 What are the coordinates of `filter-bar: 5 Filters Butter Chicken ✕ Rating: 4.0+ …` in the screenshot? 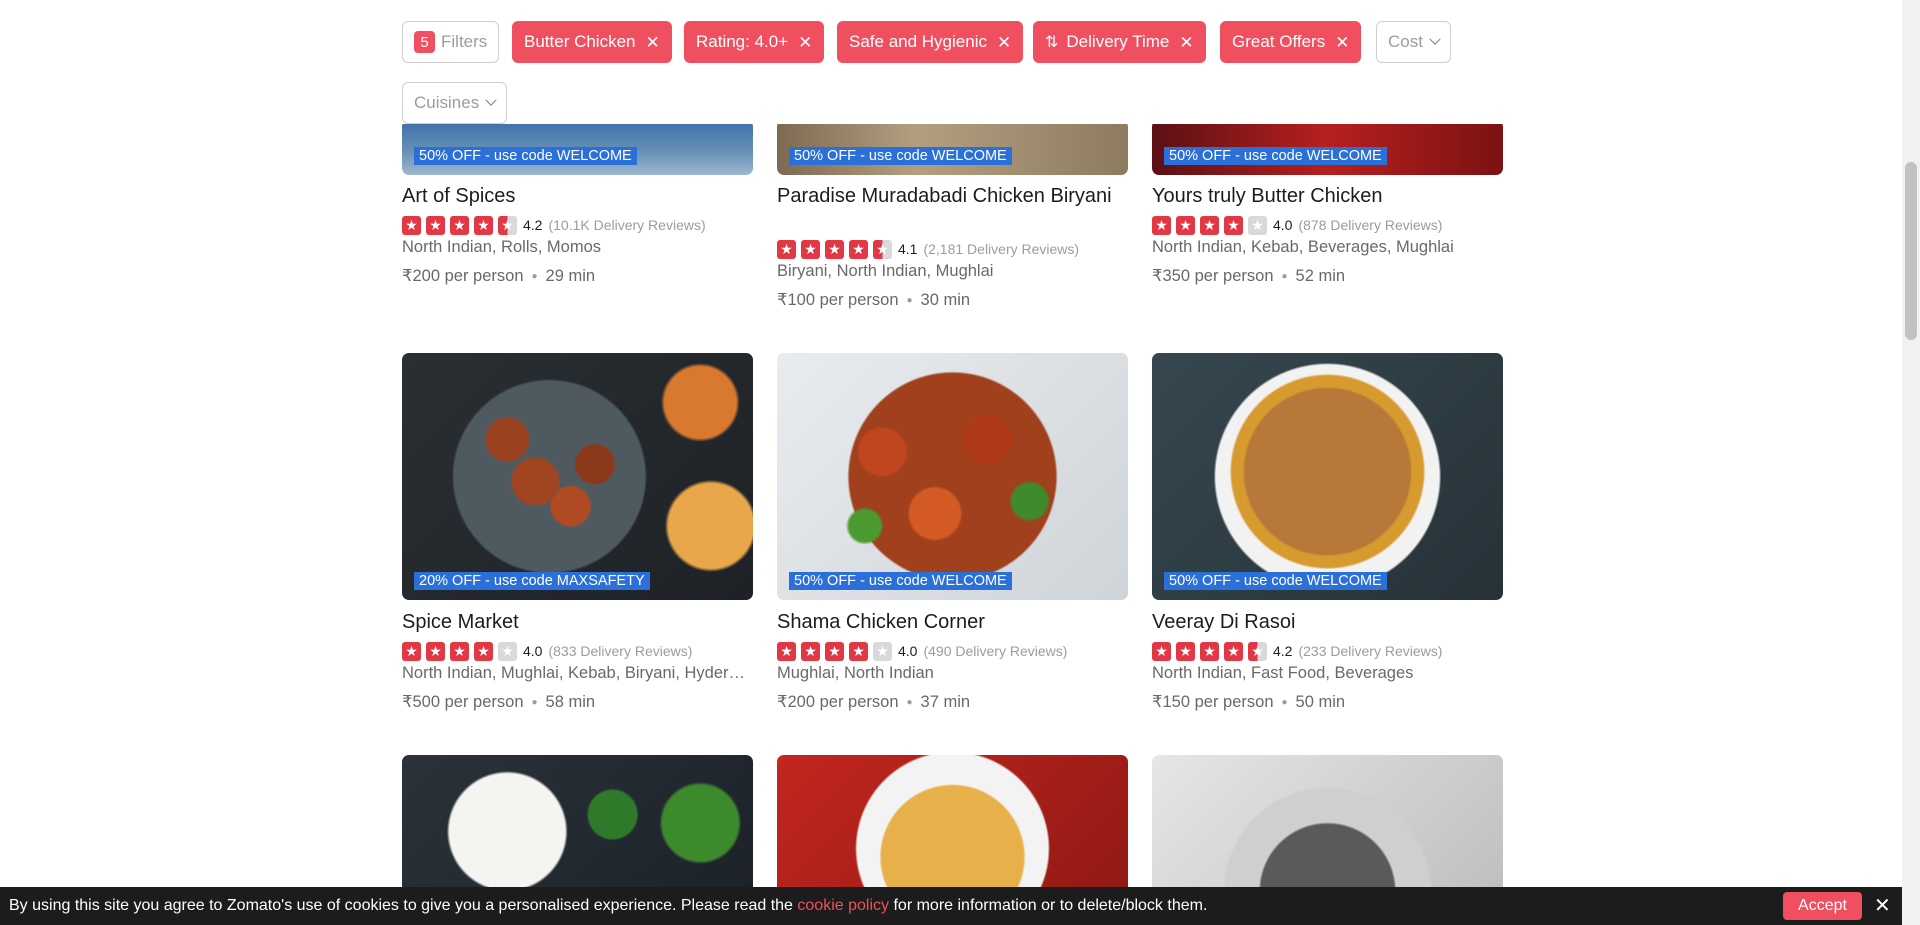 It's located at (951, 62).